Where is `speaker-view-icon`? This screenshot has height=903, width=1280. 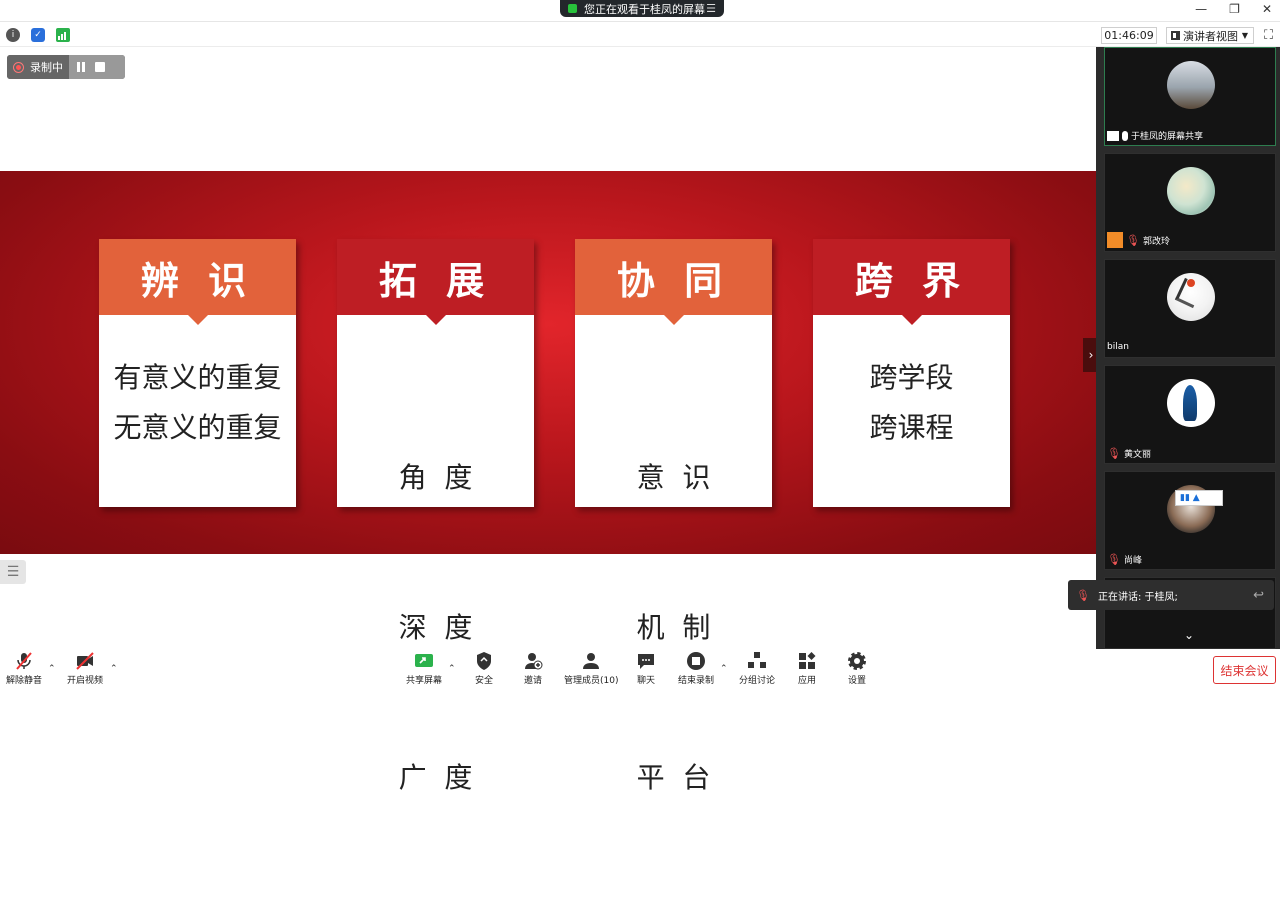 speaker-view-icon is located at coordinates (1175, 35).